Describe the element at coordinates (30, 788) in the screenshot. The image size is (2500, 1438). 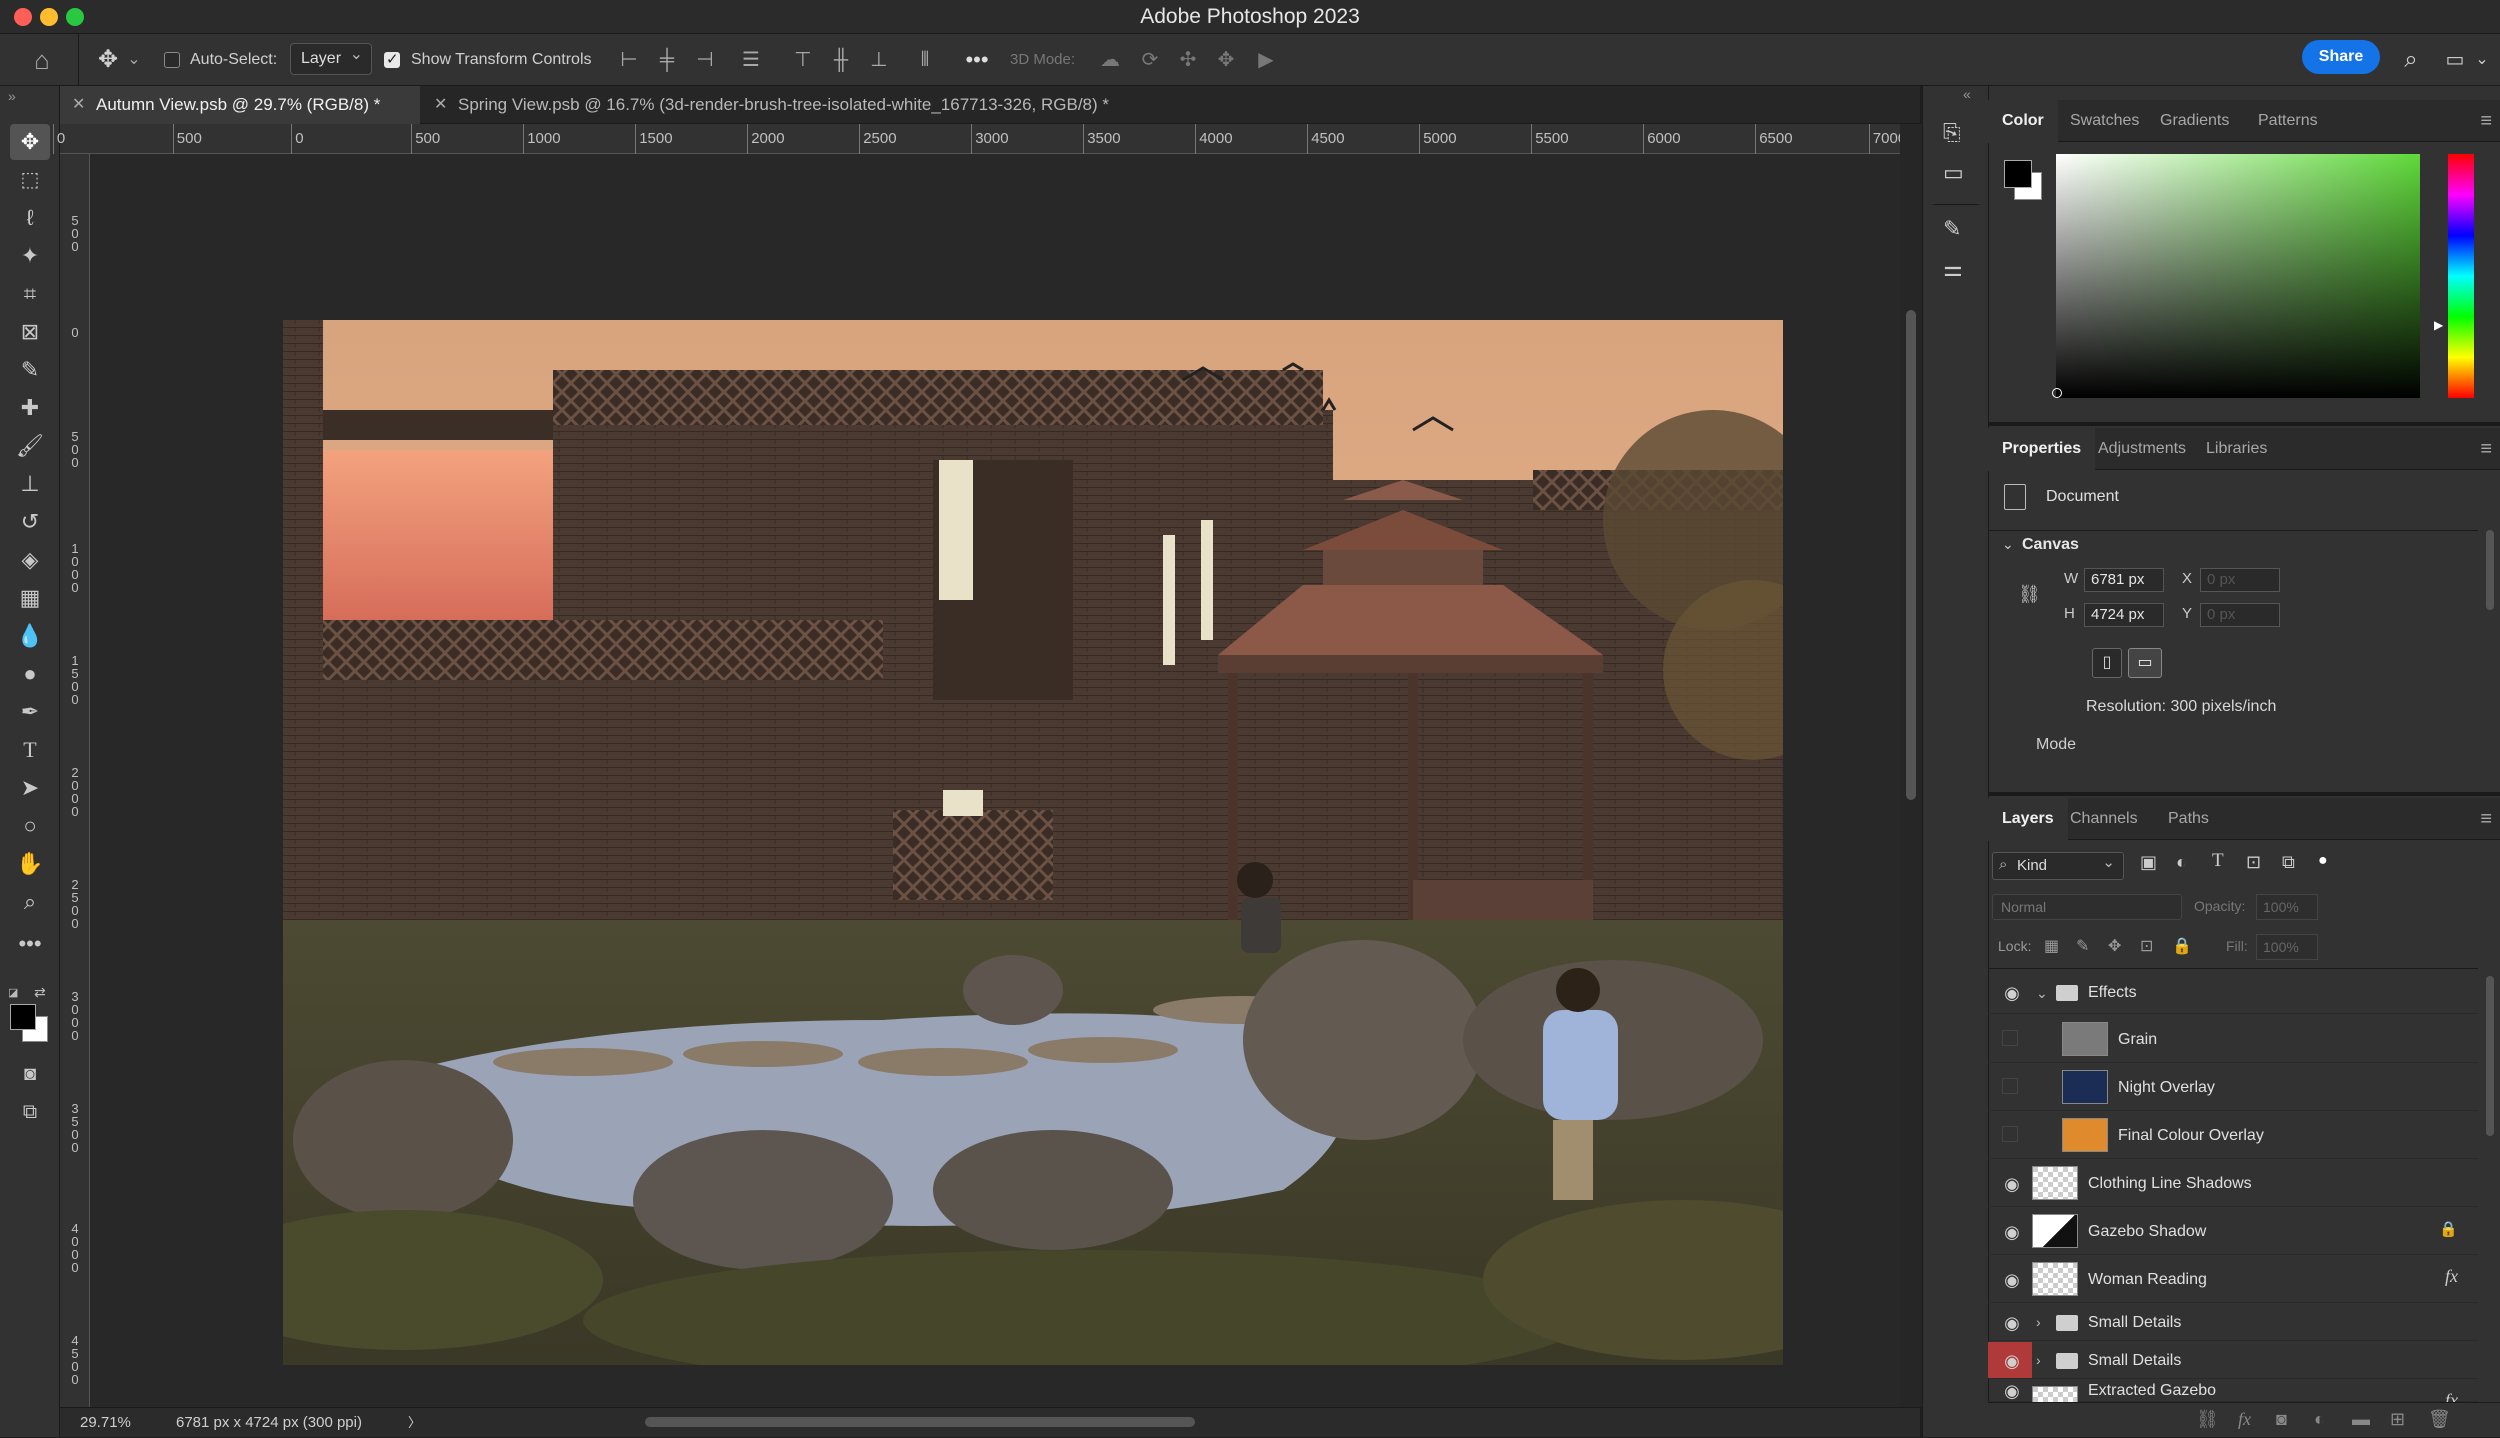
I see `path-selection-tool-icon: ➤` at that location.